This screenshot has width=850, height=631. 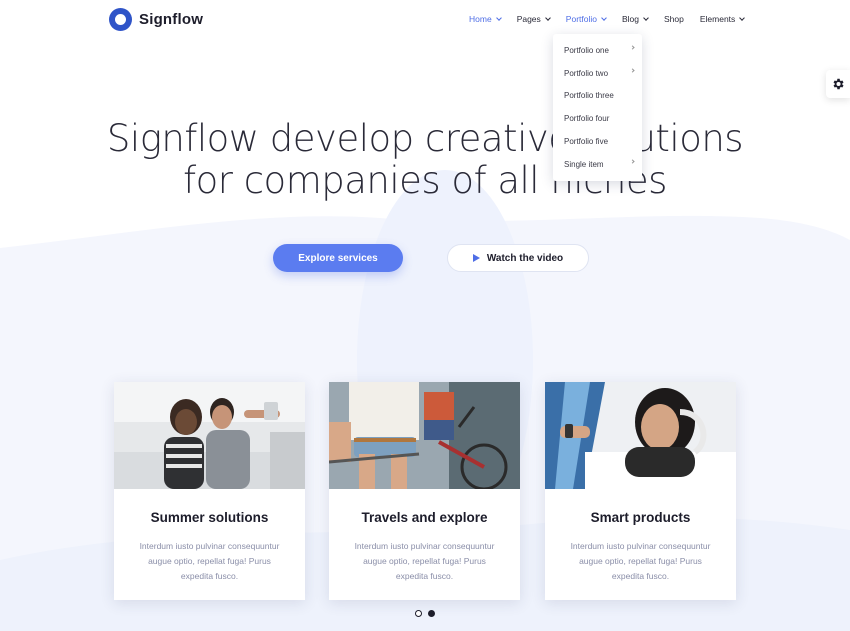 I want to click on dropdown-item-label: Portfolio three, so click(x=589, y=96).